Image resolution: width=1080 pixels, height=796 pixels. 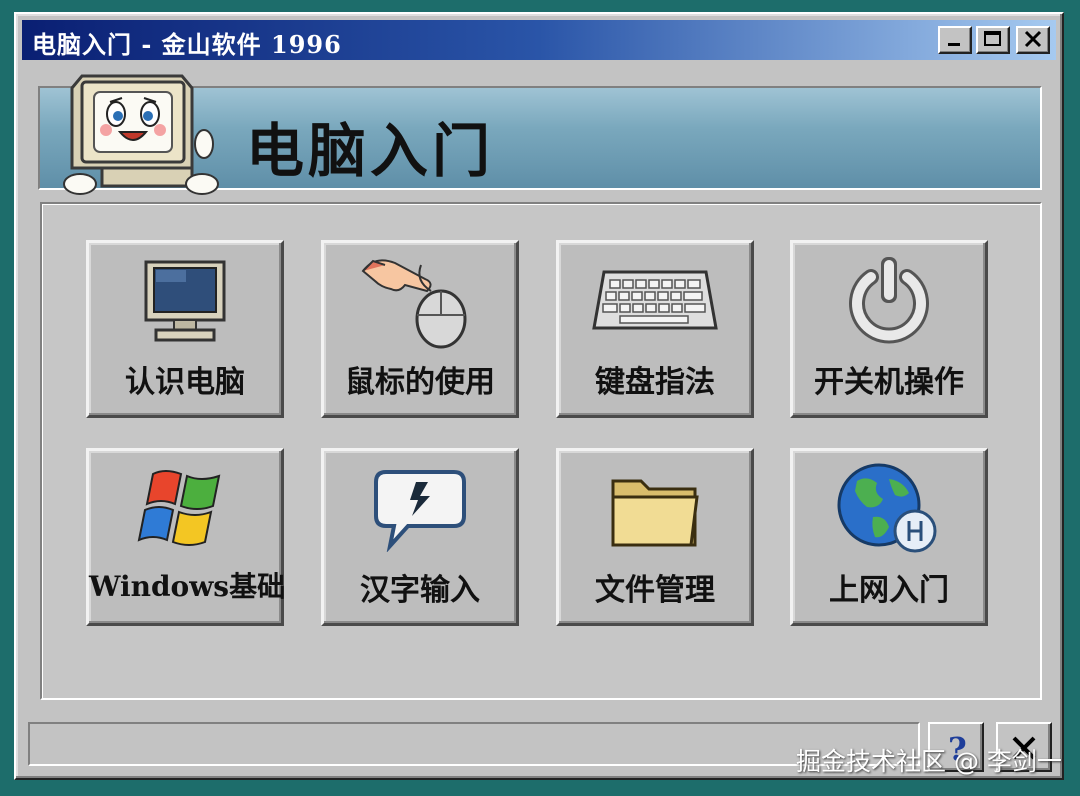 I want to click on tile-power-on-off: 开关机操作, so click(x=889, y=329).